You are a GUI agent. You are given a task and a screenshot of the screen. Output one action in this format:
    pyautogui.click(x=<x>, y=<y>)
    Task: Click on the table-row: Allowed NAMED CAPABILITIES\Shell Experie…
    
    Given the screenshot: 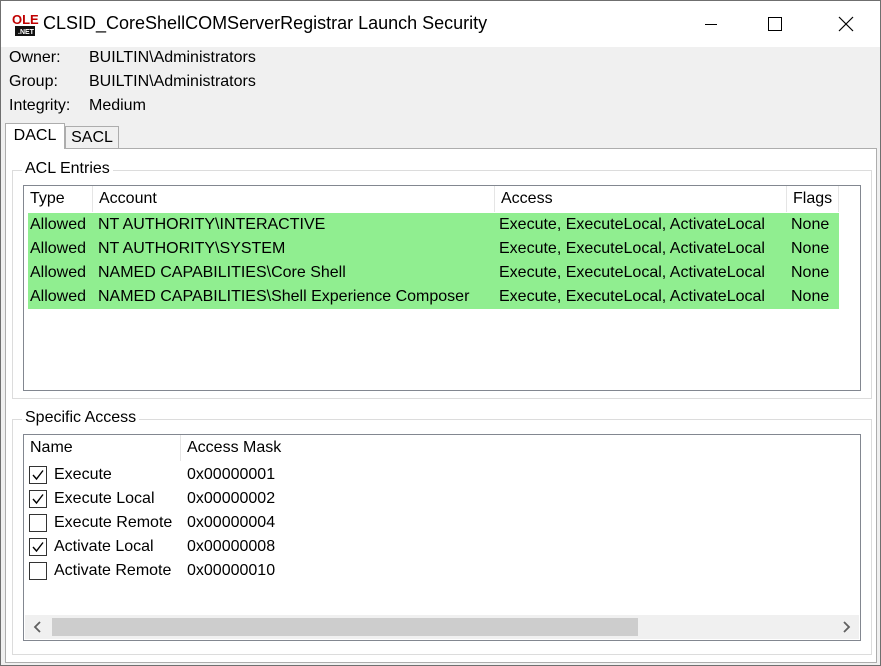 What is the action you would take?
    pyautogui.click(x=433, y=297)
    